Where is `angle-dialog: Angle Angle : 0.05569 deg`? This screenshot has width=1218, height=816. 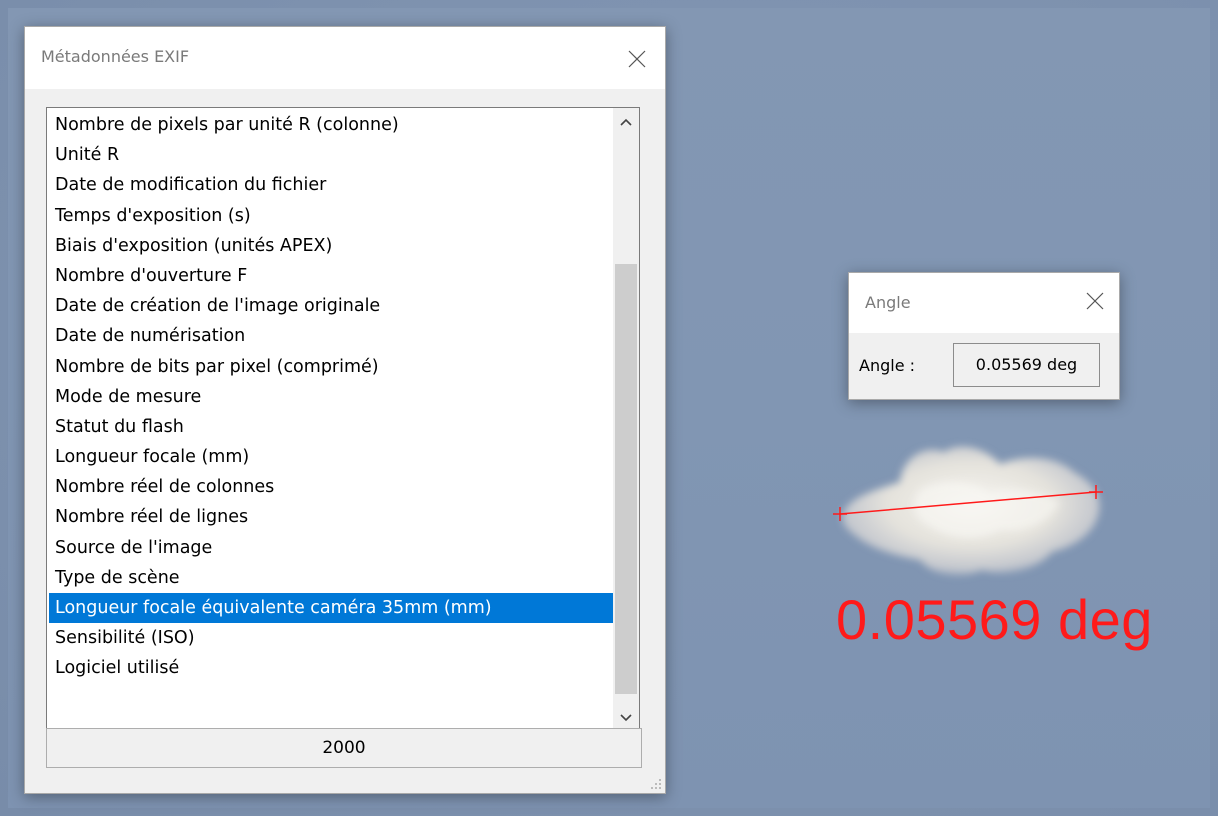
angle-dialog: Angle Angle : 0.05569 deg is located at coordinates (984, 336).